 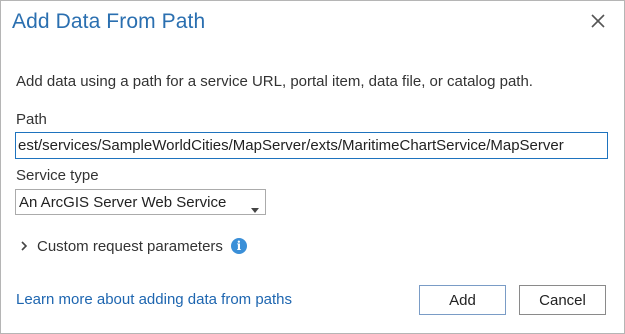 I want to click on service-type-selected-value: An ArcGIS Server Web Service, so click(x=123, y=202).